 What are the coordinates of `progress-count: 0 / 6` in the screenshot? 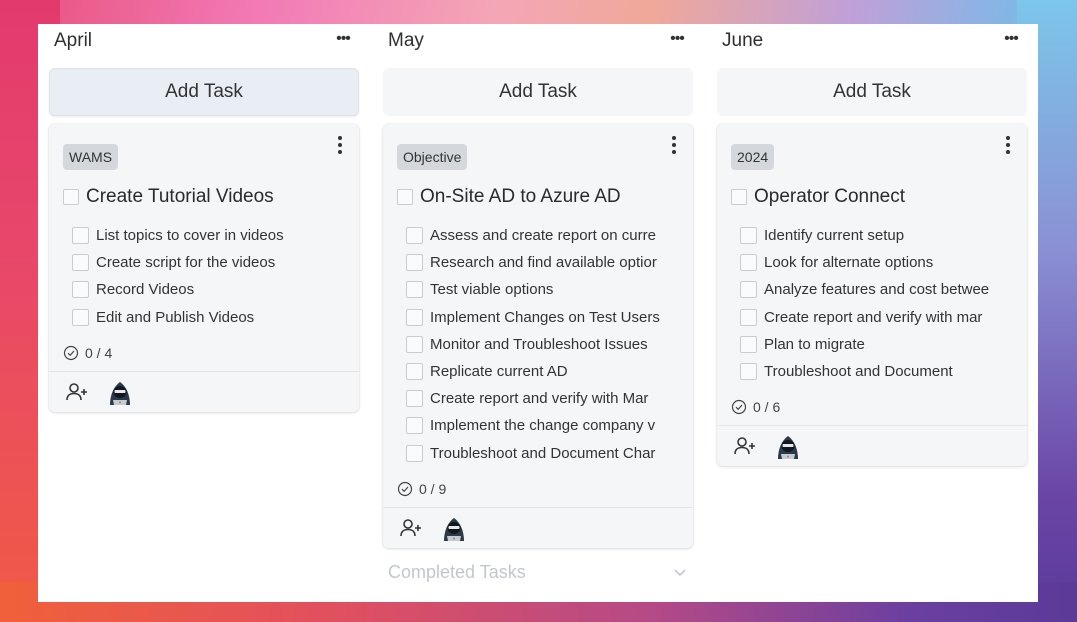 It's located at (767, 407).